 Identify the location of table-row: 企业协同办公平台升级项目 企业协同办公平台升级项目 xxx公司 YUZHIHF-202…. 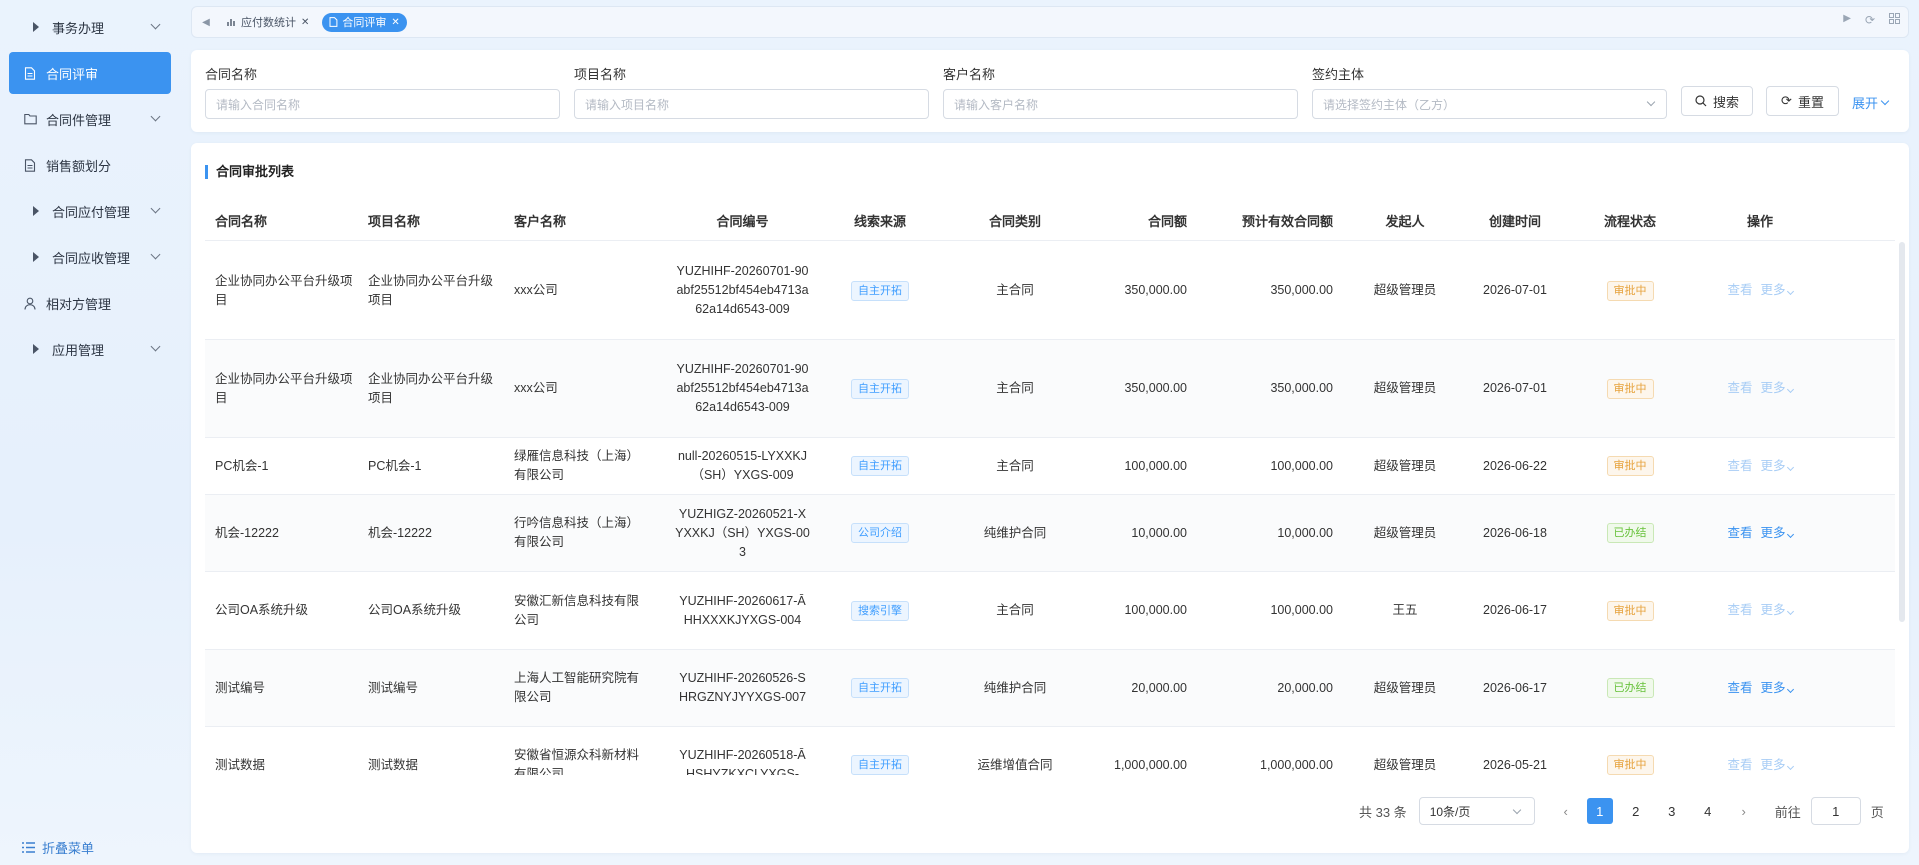
(1050, 291).